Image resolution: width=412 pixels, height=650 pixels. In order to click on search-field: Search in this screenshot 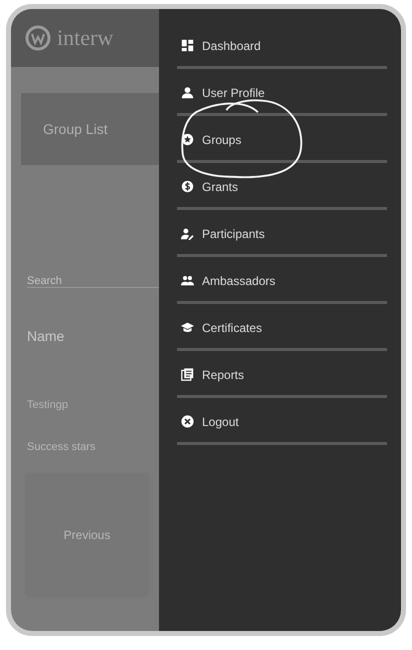, I will do `click(93, 281)`.